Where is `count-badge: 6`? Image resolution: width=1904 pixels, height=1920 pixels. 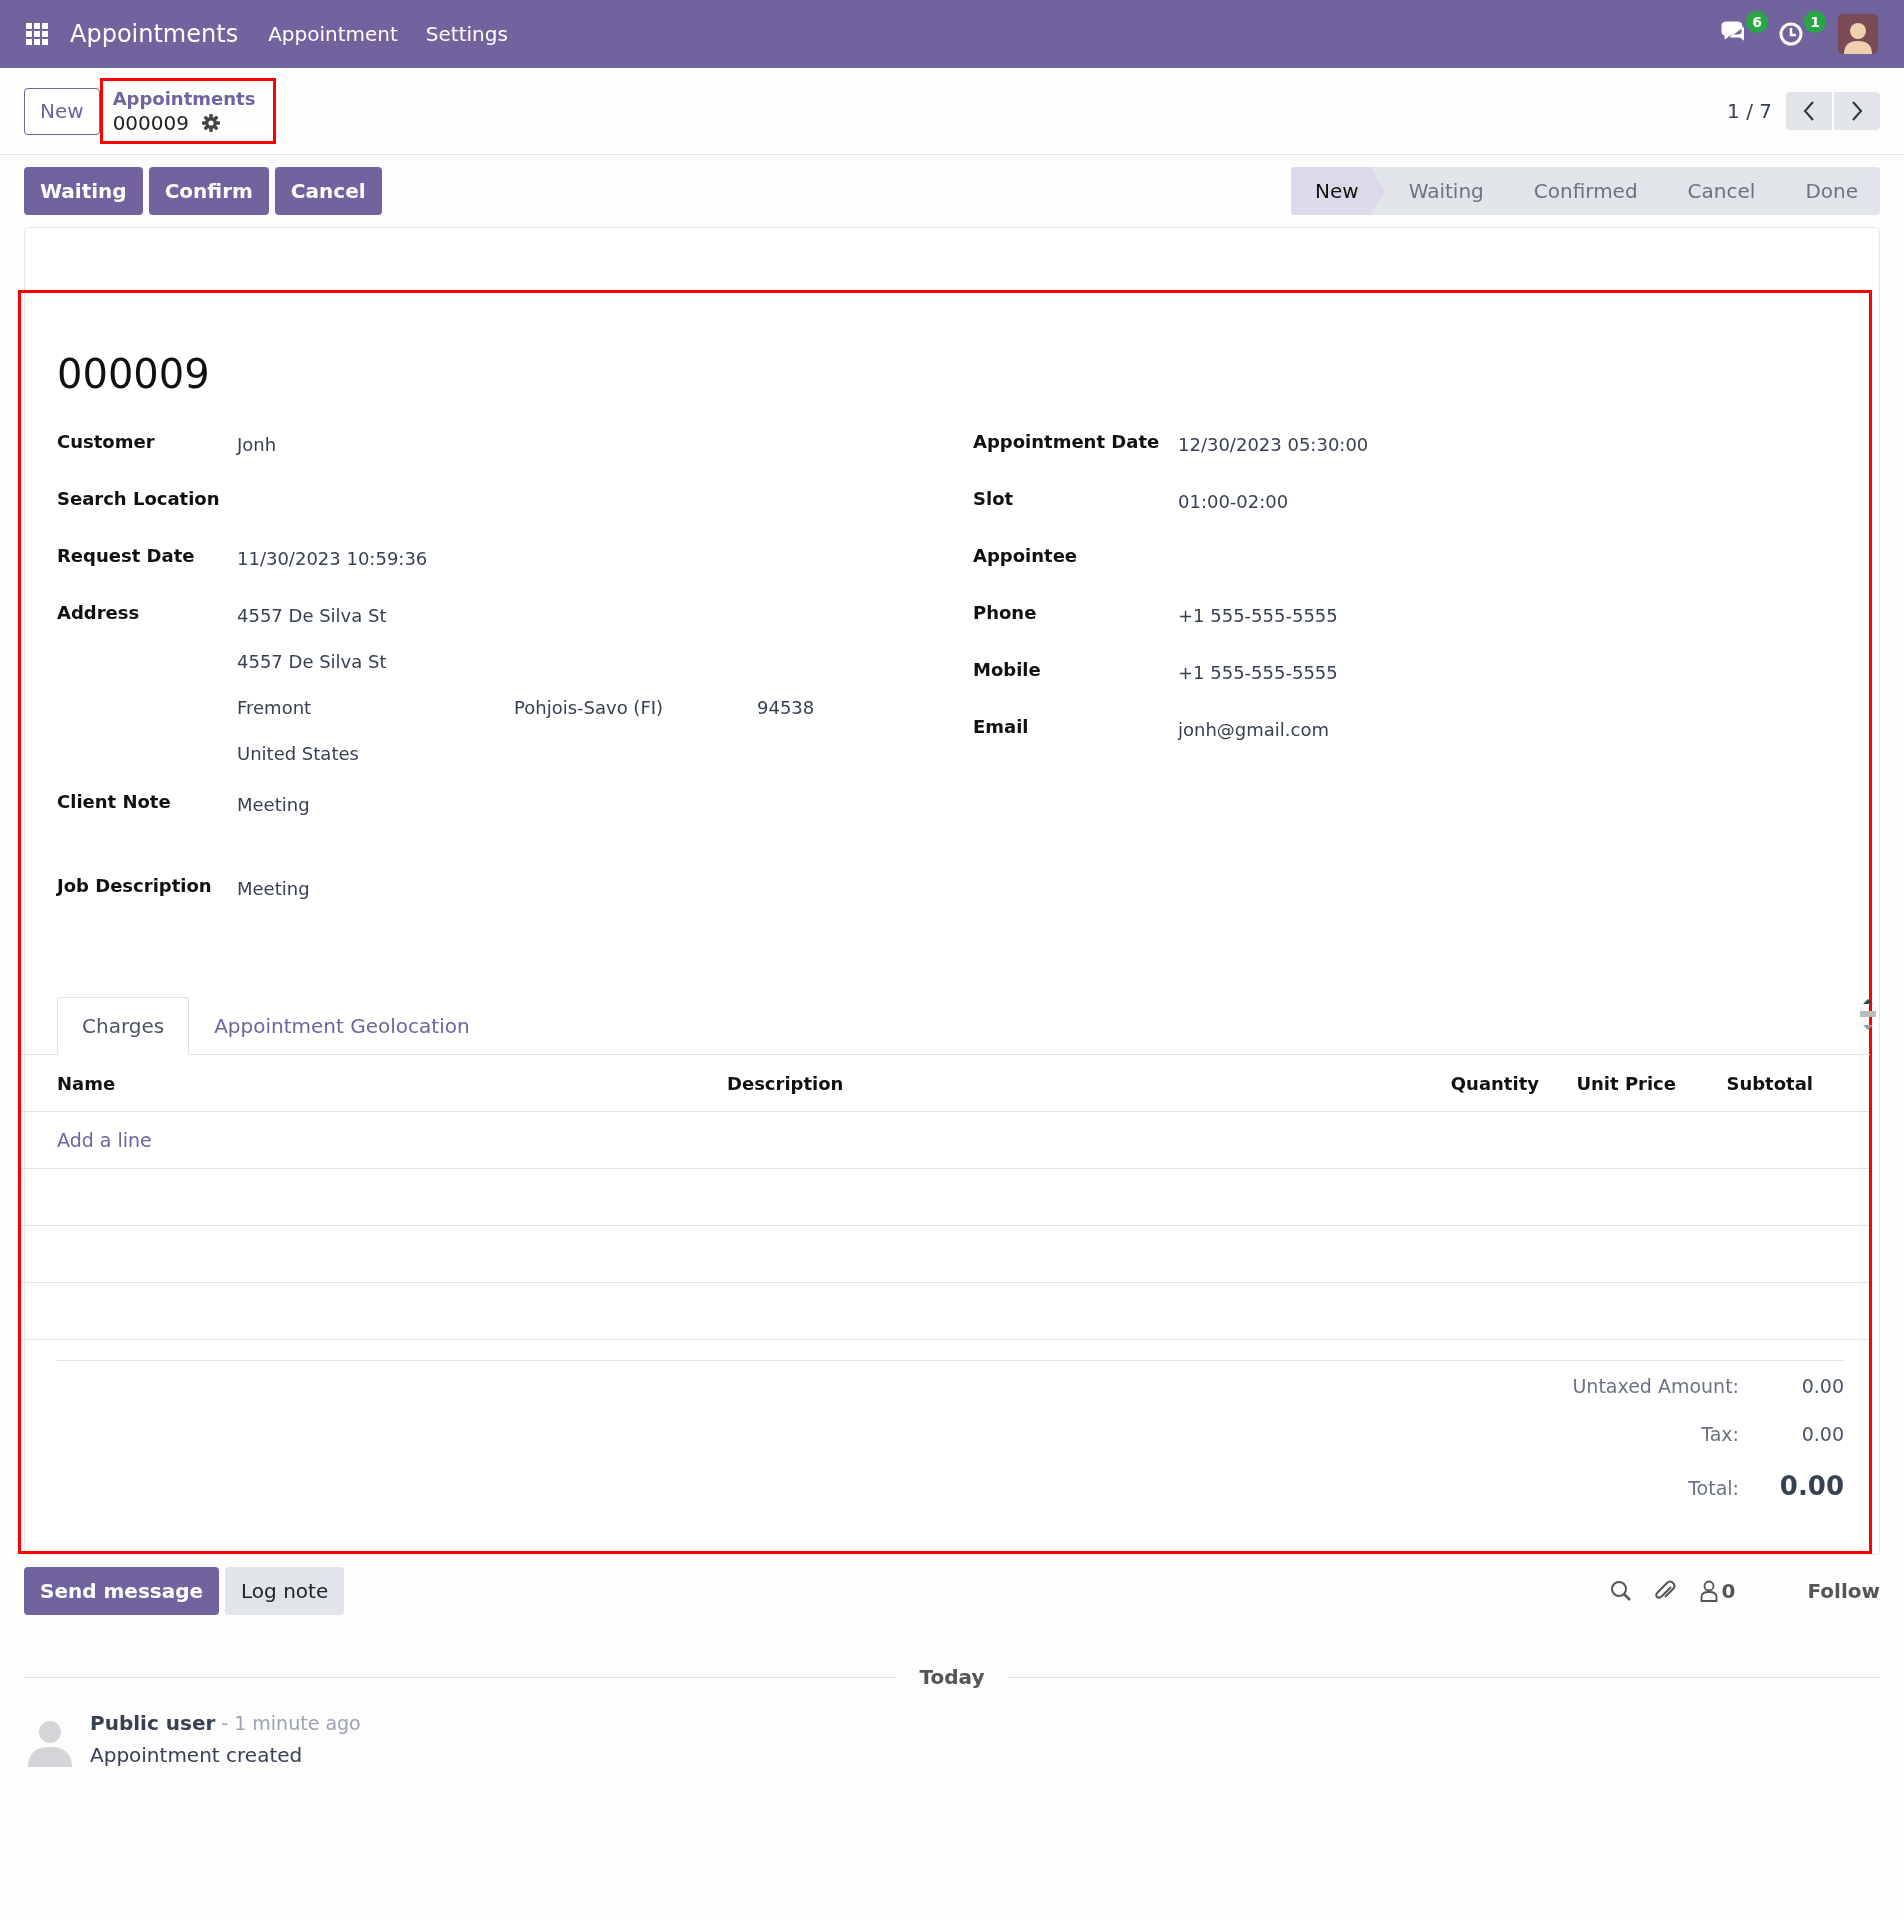
count-badge: 6 is located at coordinates (1757, 22).